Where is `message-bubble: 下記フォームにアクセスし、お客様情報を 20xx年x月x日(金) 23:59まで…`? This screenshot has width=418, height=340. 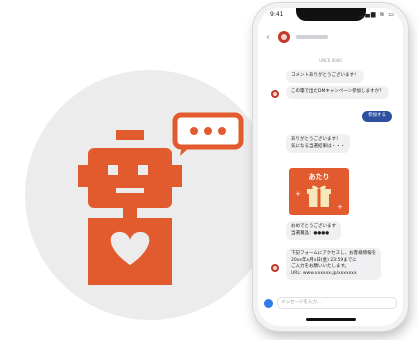 message-bubble: 下記フォームにアクセスし、お客様情報を 20xx年x月x日(金) 23:59まで… is located at coordinates (334, 264).